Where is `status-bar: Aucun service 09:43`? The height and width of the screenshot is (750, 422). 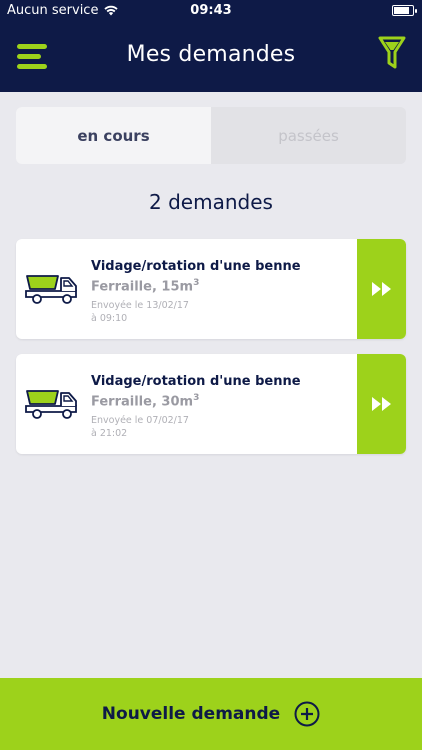
status-bar: Aucun service 09:43 is located at coordinates (211, 11).